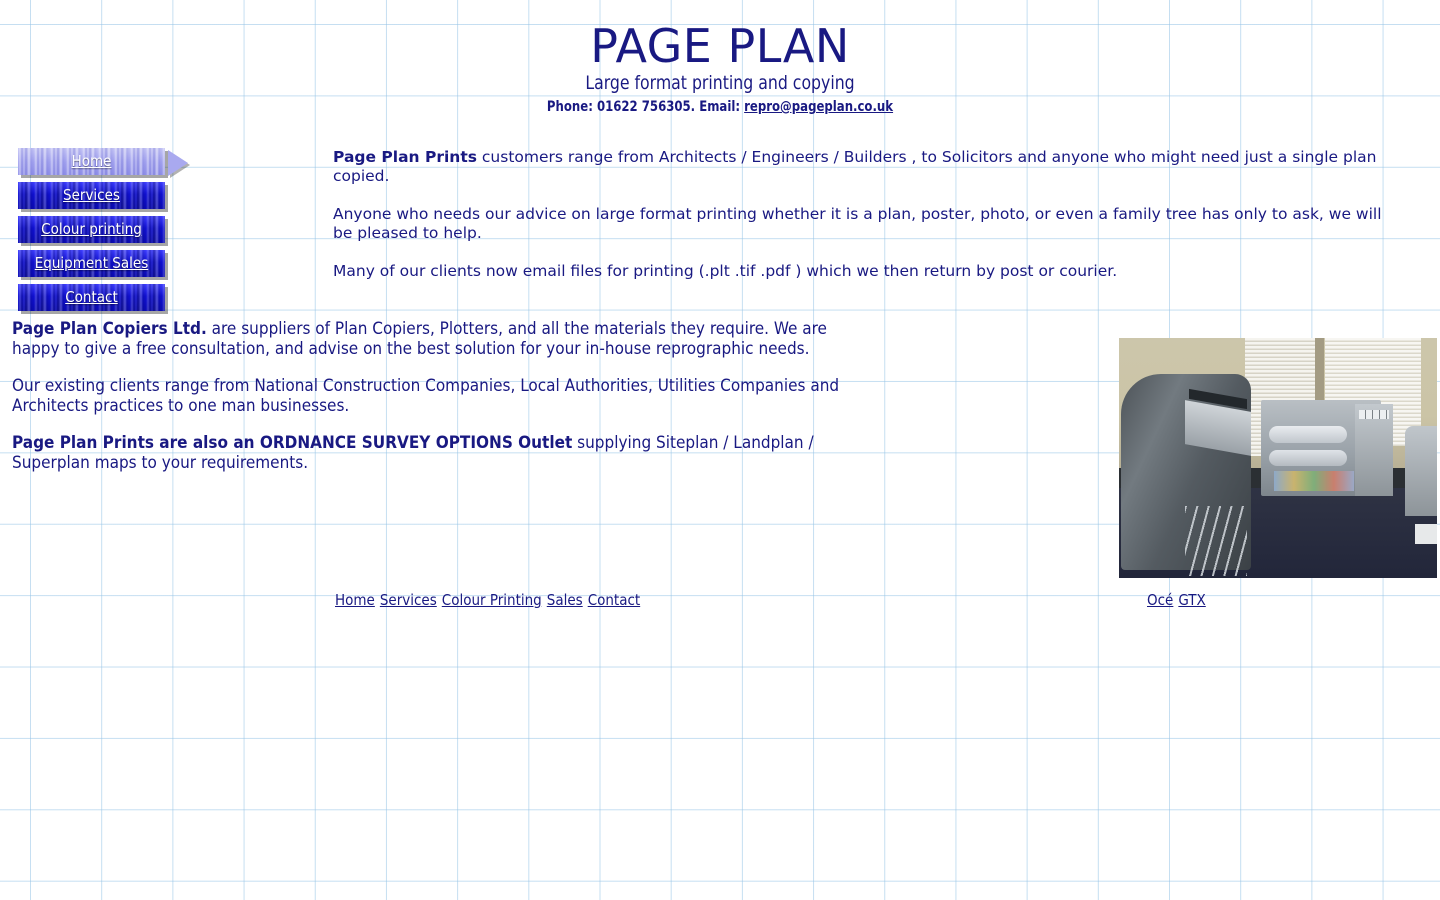  What do you see at coordinates (1191, 600) in the screenshot?
I see `brand-link-gtx: GTX` at bounding box center [1191, 600].